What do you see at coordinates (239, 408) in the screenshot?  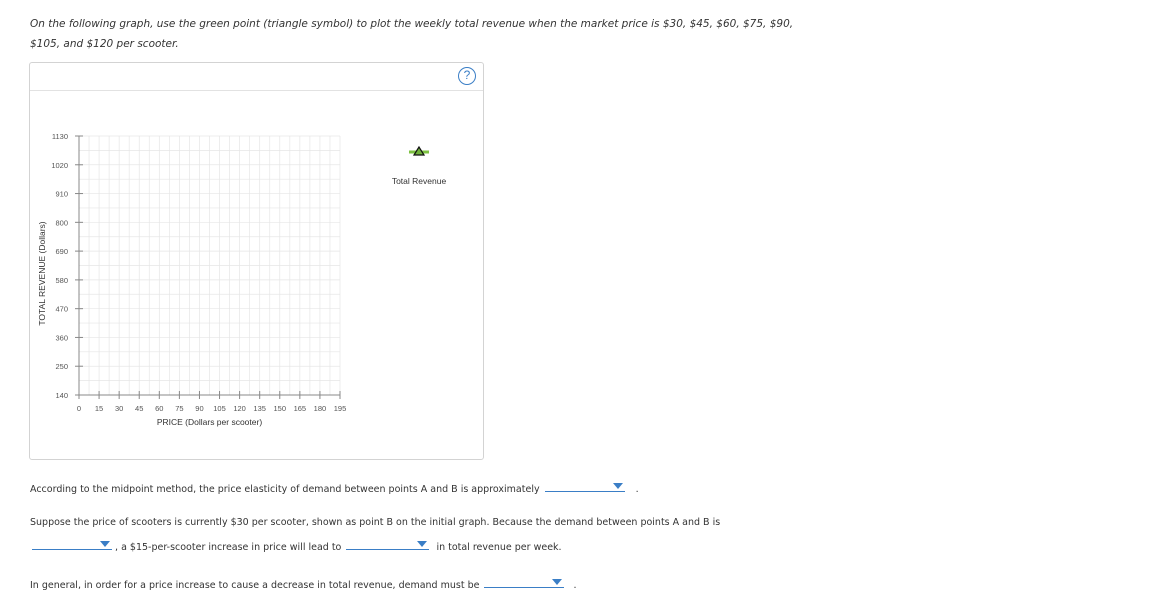 I see `x-tick-label: 120` at bounding box center [239, 408].